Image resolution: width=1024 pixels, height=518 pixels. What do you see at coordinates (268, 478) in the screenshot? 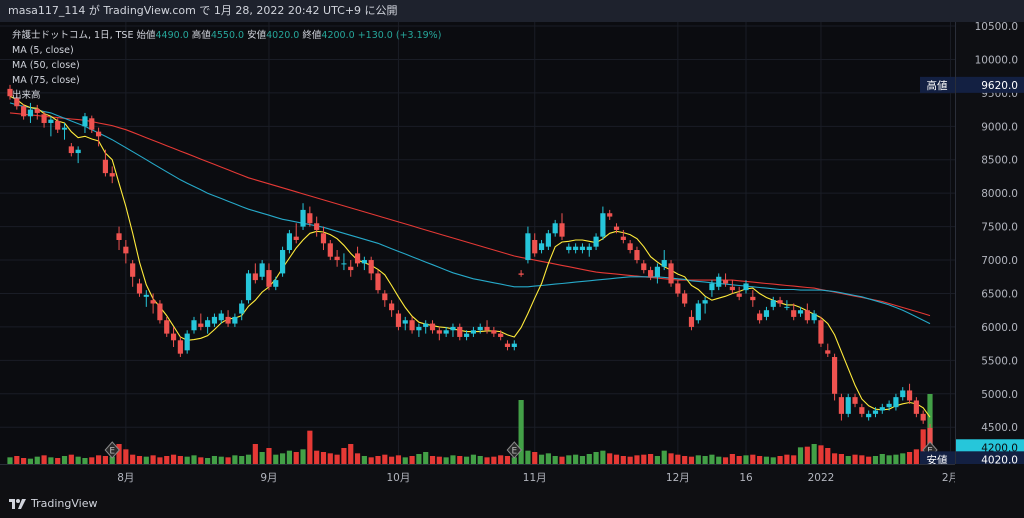
I see `time-tick-label: 9月` at bounding box center [268, 478].